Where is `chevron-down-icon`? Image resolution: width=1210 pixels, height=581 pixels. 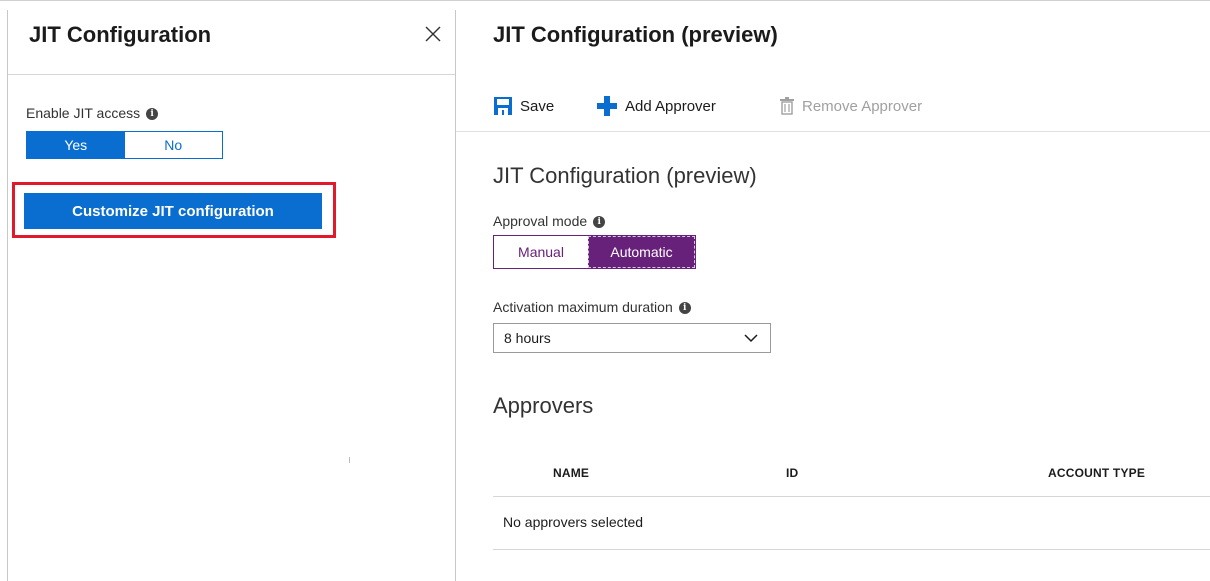
chevron-down-icon is located at coordinates (751, 338).